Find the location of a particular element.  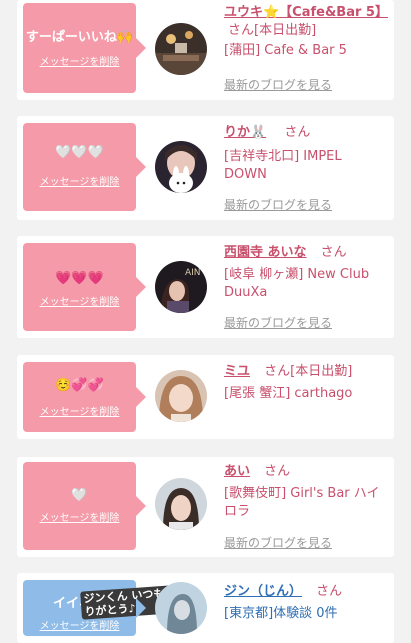

message-bubble: 💗💗💗 メッセージを削除 is located at coordinates (84, 287).